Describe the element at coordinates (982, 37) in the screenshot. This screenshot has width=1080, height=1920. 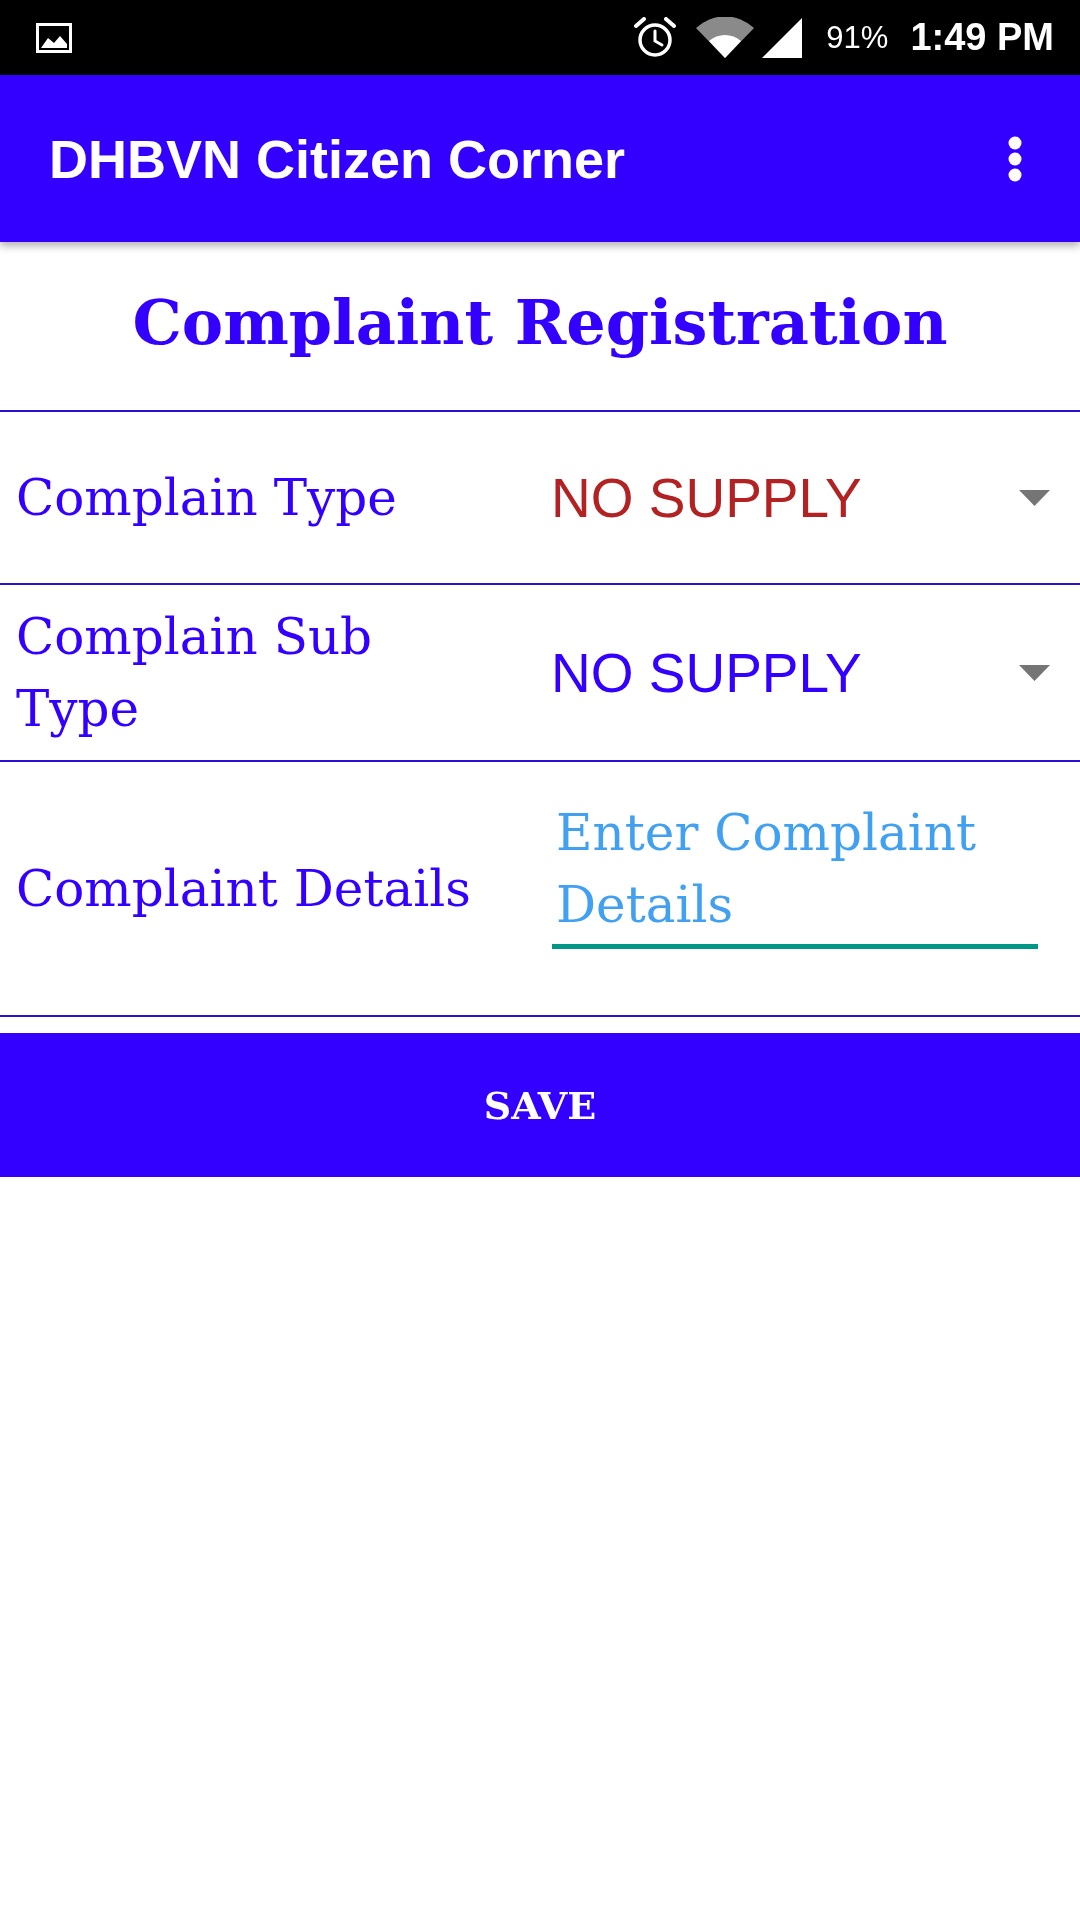
I see `clock: 1:49 PM` at that location.